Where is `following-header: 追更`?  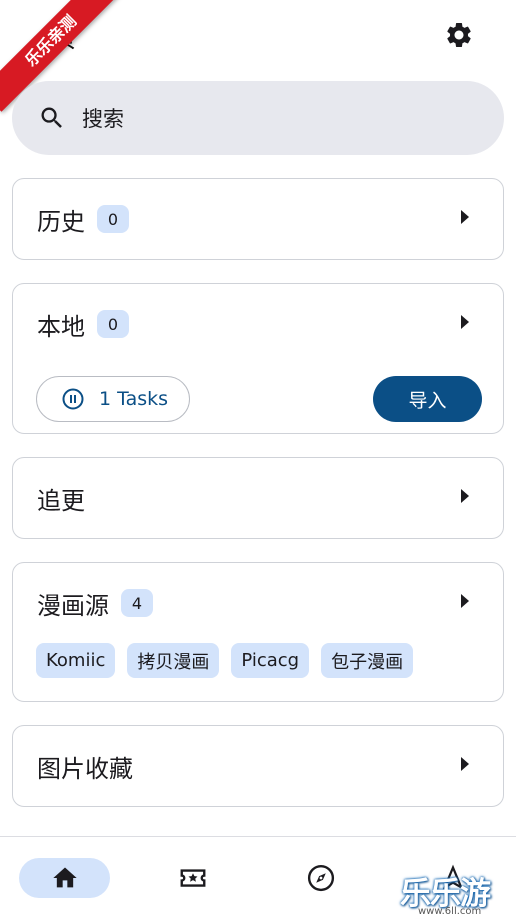 following-header: 追更 is located at coordinates (258, 498).